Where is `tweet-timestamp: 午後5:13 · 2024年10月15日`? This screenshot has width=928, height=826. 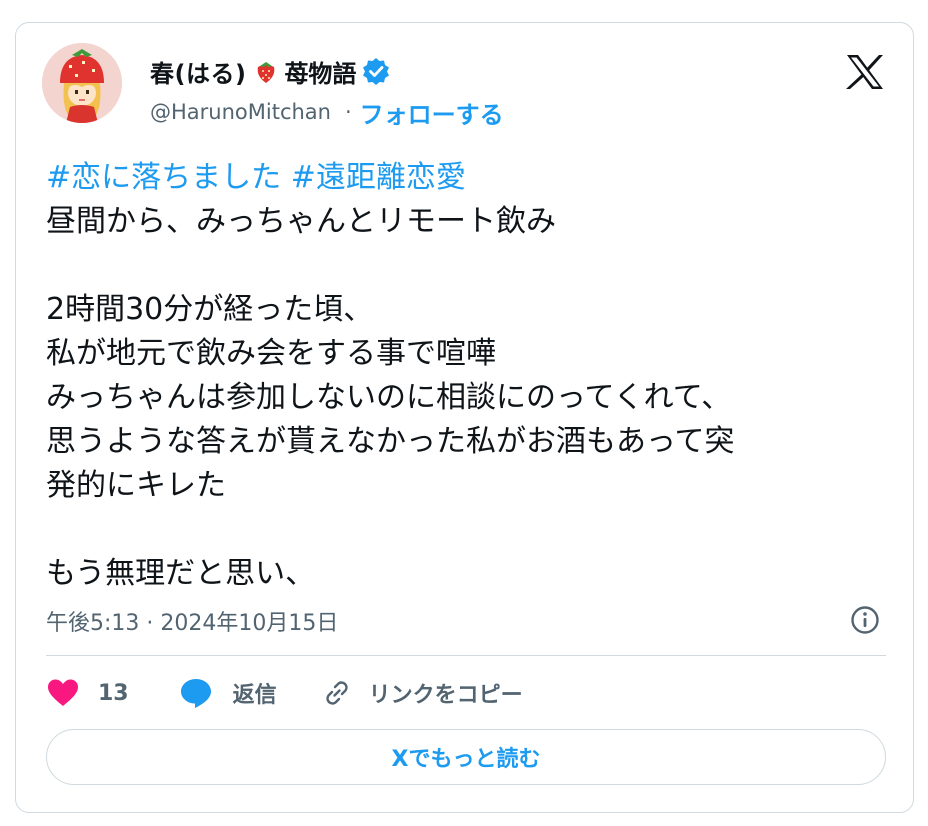 tweet-timestamp: 午後5:13 · 2024年10月15日 is located at coordinates (192, 621).